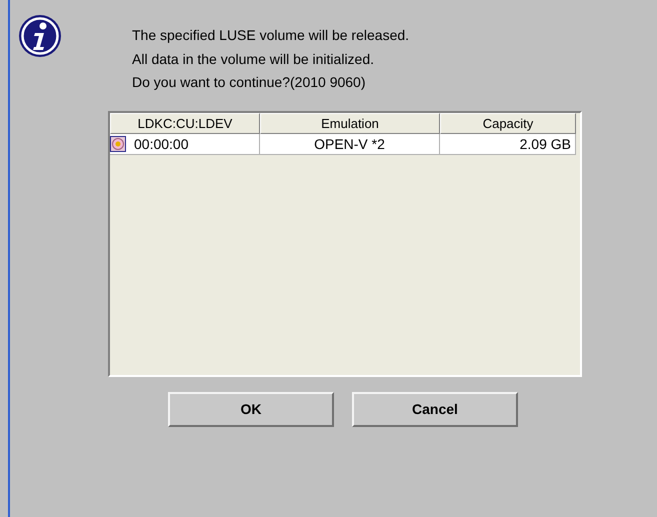 The height and width of the screenshot is (517, 657). I want to click on message-text: The specified LUSE volume will be released., so click(271, 35).